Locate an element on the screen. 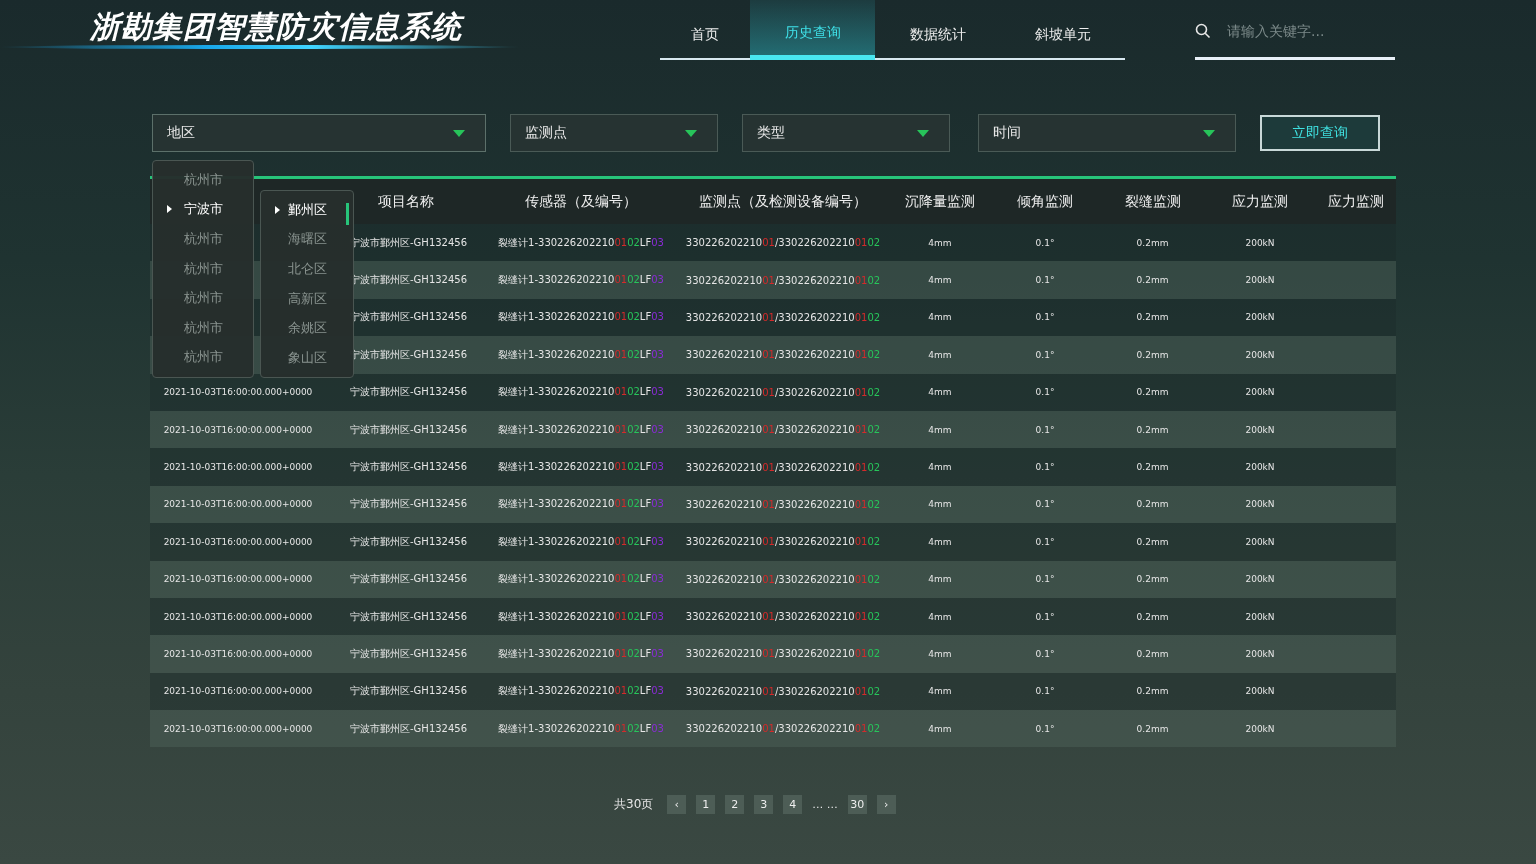  column-header: 项目名称 is located at coordinates (406, 201).